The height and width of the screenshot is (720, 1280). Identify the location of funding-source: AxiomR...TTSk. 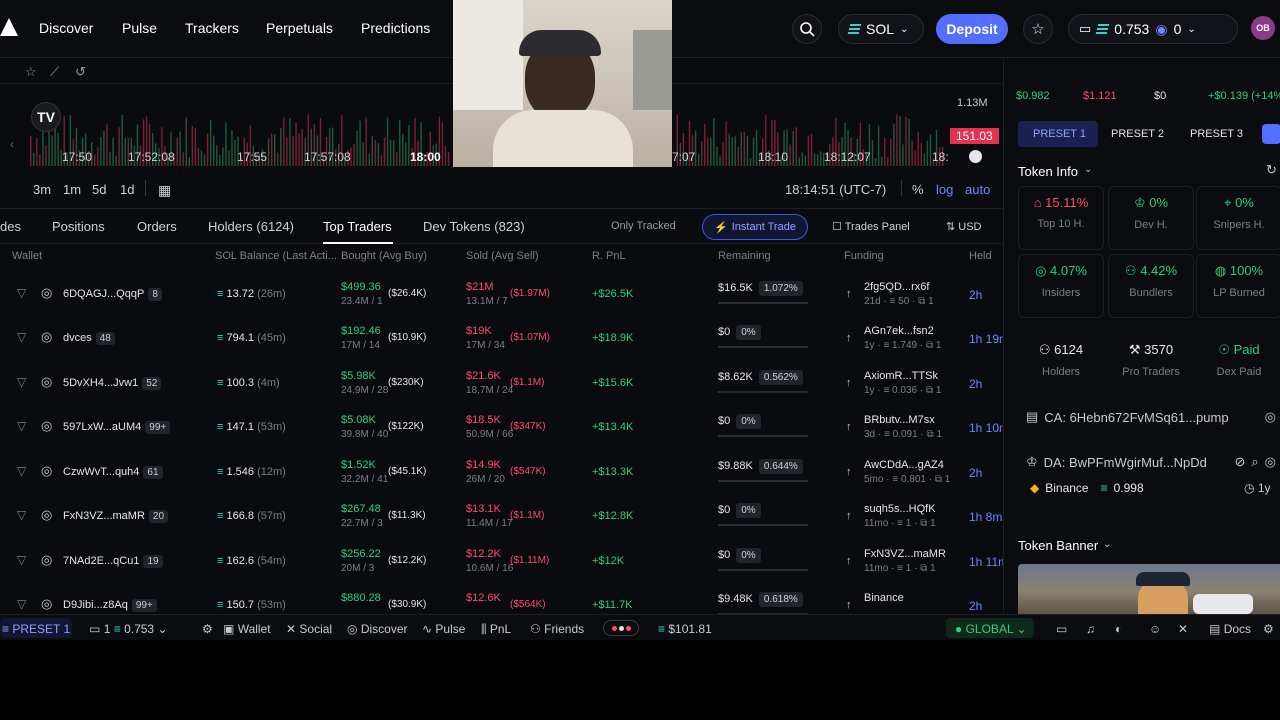
(901, 376).